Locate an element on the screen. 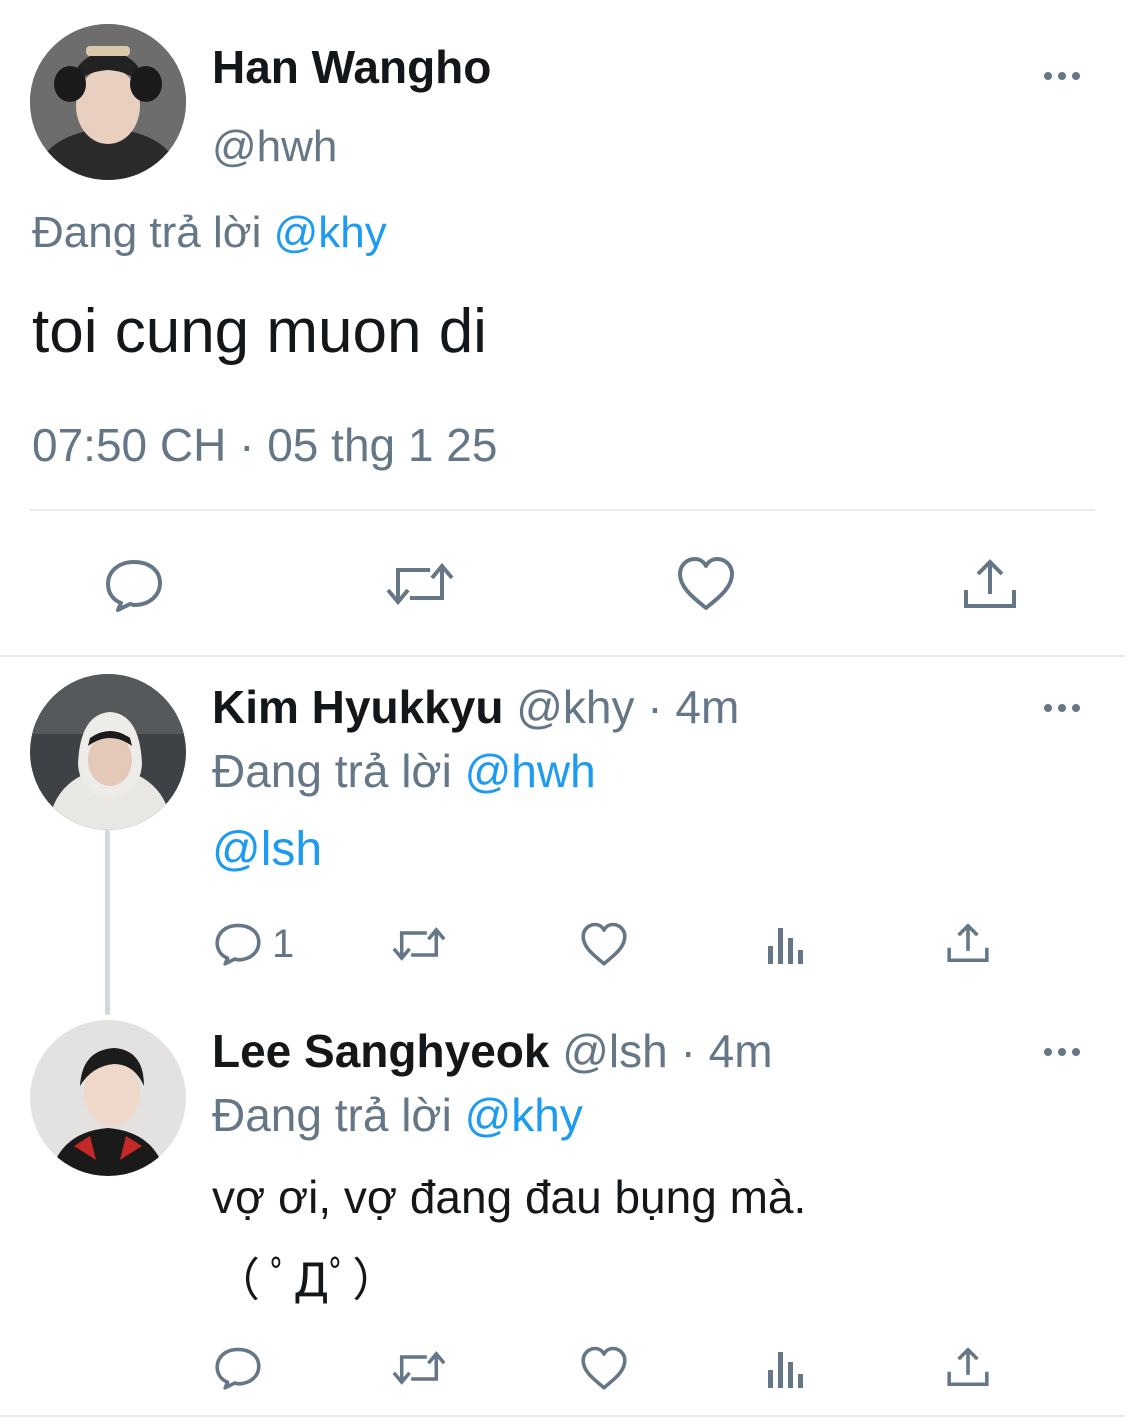 The height and width of the screenshot is (1419, 1125). reply-text-line-1: vợ ơi, vợ đang đau bụng mà. is located at coordinates (509, 1197).